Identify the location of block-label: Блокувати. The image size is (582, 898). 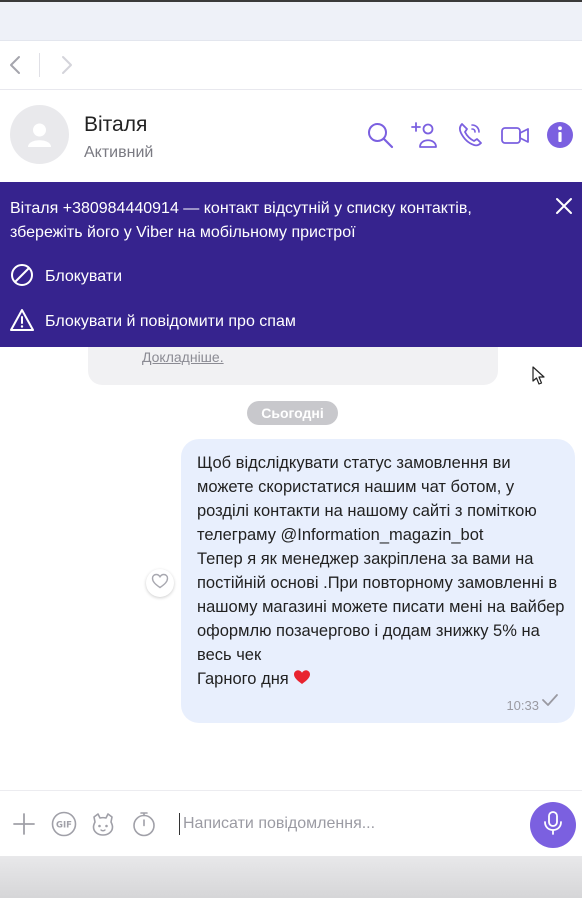
(84, 276).